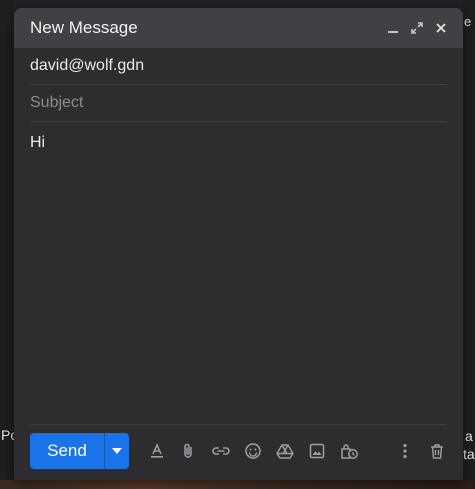 The image size is (475, 489). I want to click on minimize-icon, so click(393, 28).